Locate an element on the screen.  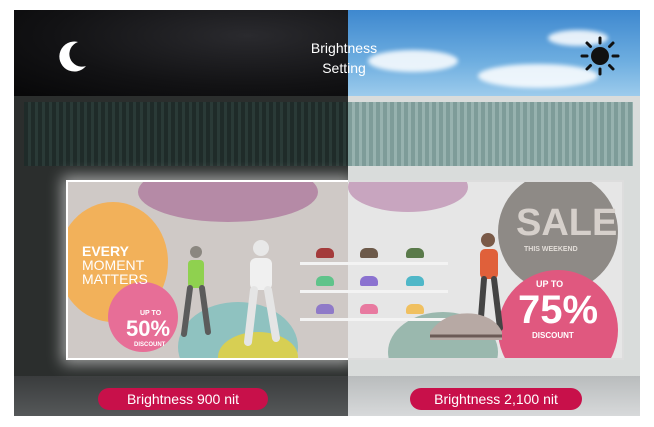
day-awning is located at coordinates (490, 134).